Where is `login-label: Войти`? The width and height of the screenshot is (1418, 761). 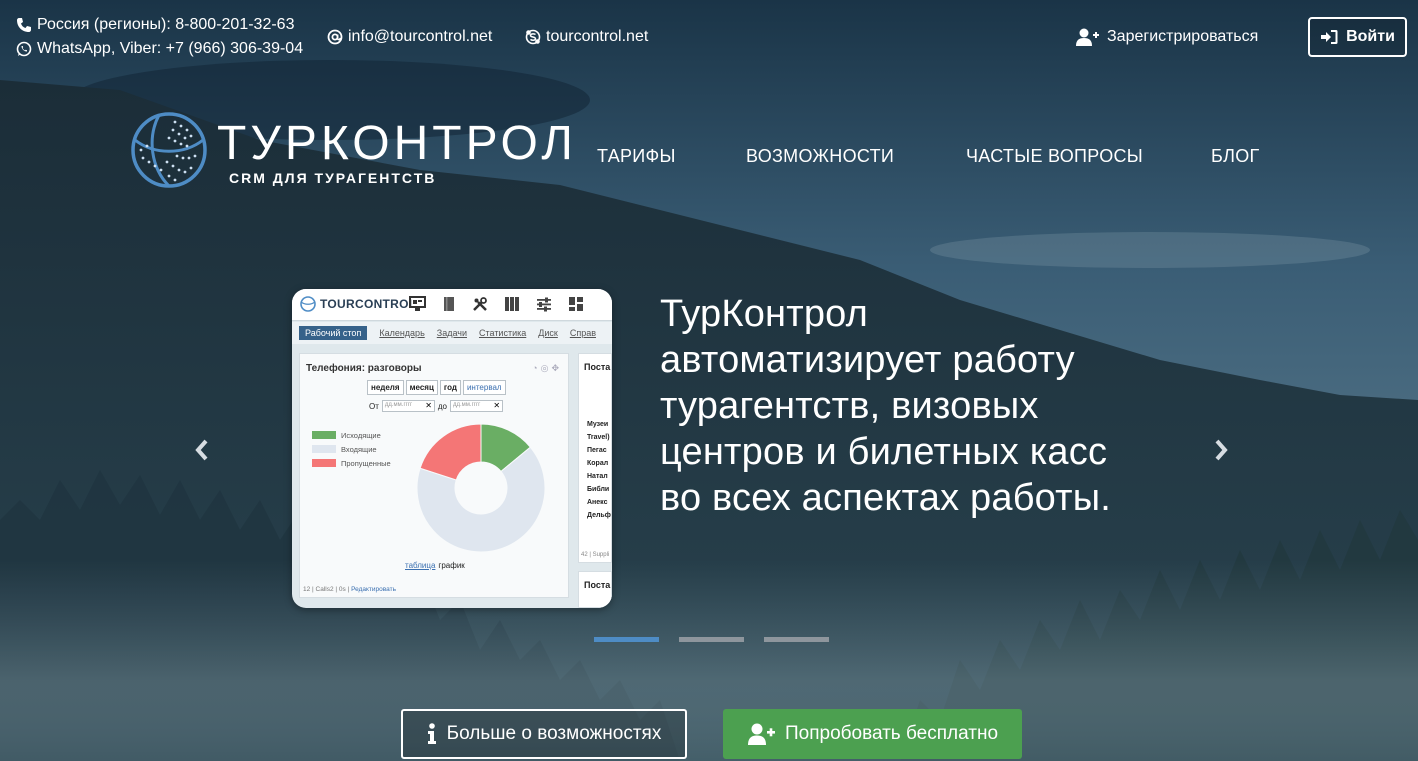 login-label: Войти is located at coordinates (1370, 36).